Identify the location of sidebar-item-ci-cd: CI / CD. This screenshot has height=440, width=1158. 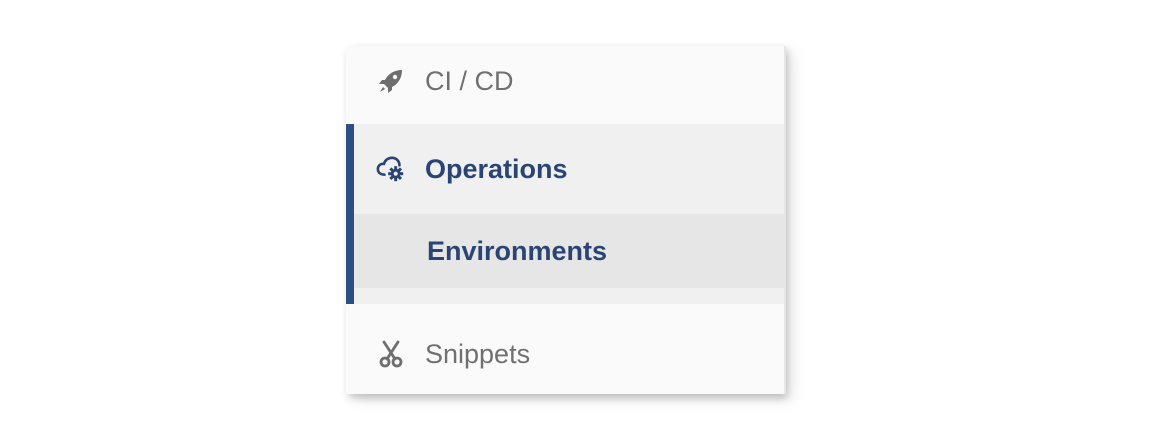
(565, 81).